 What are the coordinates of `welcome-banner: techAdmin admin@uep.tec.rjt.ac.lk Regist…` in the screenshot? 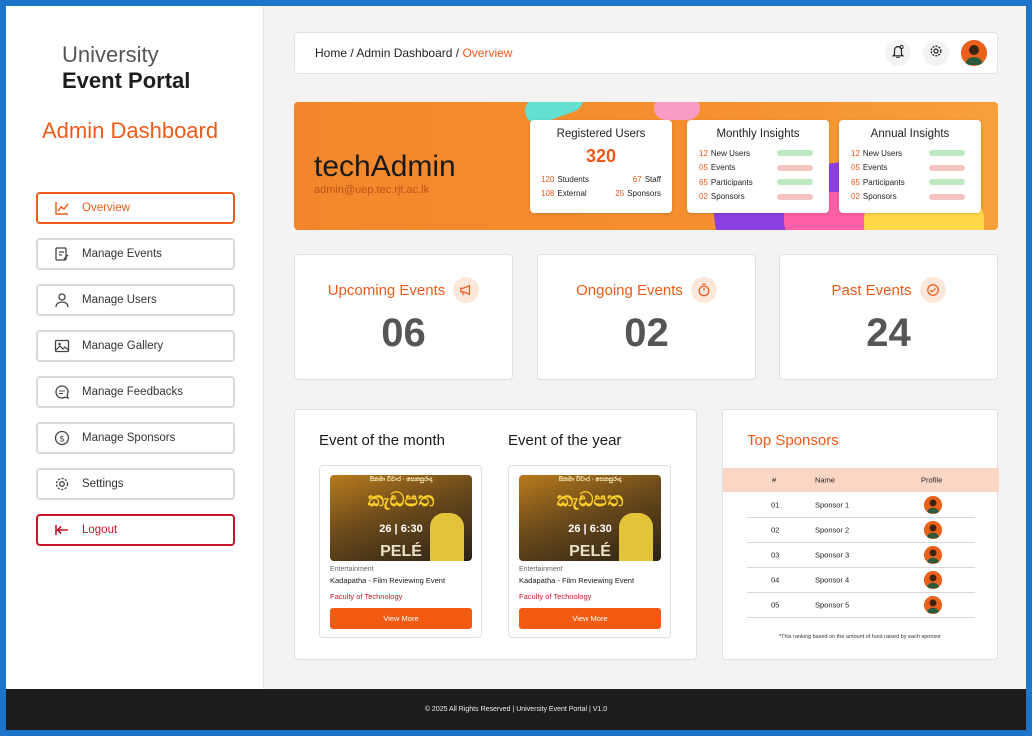 It's located at (646, 166).